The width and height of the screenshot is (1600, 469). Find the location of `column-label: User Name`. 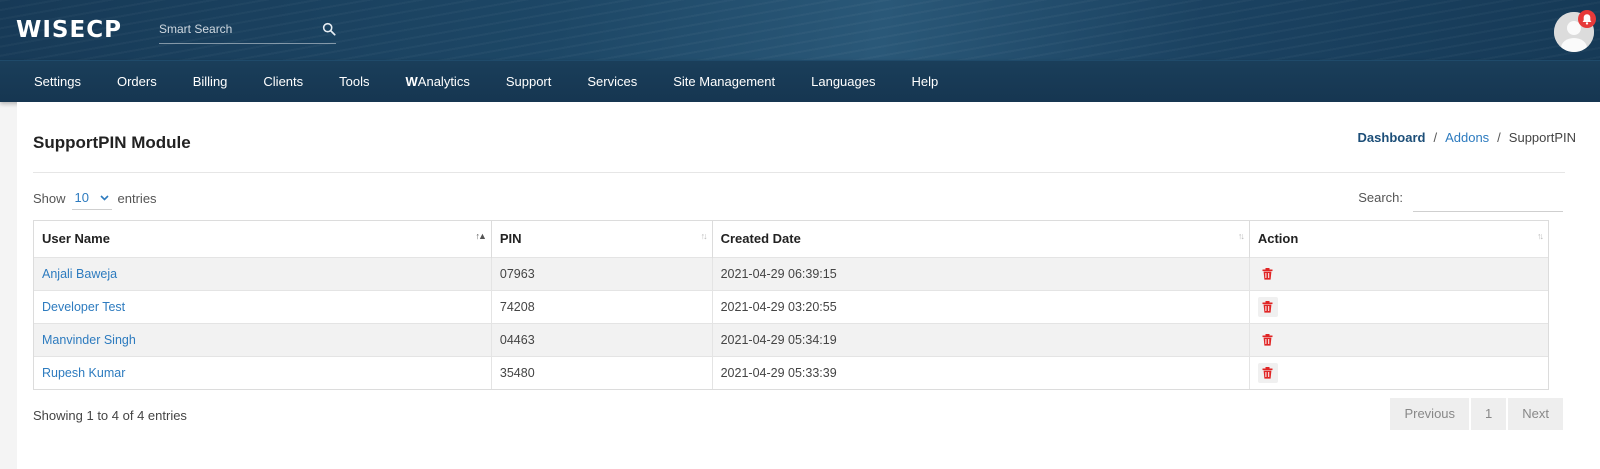

column-label: User Name is located at coordinates (76, 239).